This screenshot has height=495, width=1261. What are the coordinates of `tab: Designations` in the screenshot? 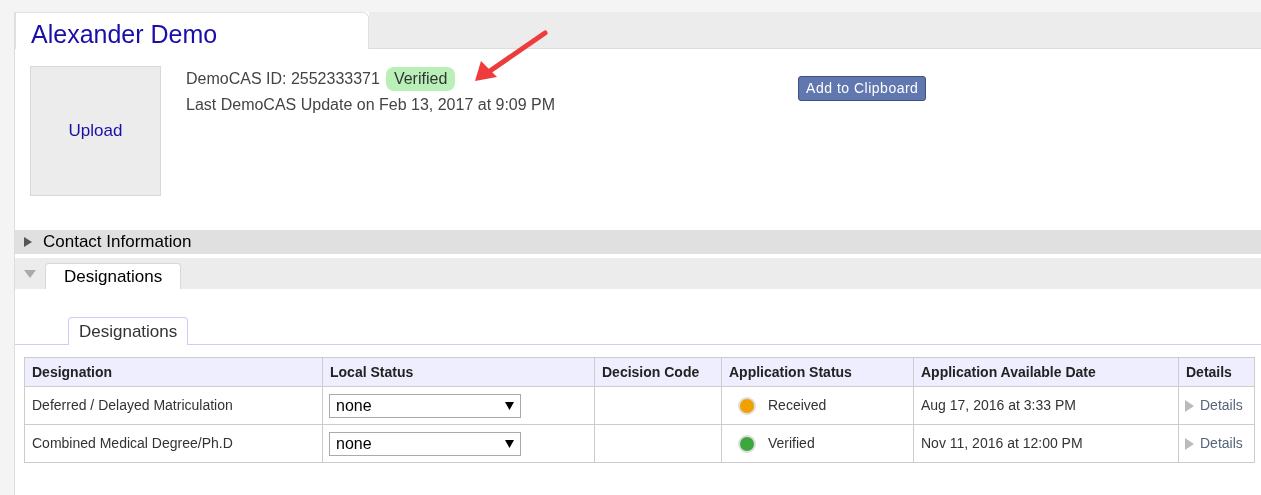 It's located at (128, 331).